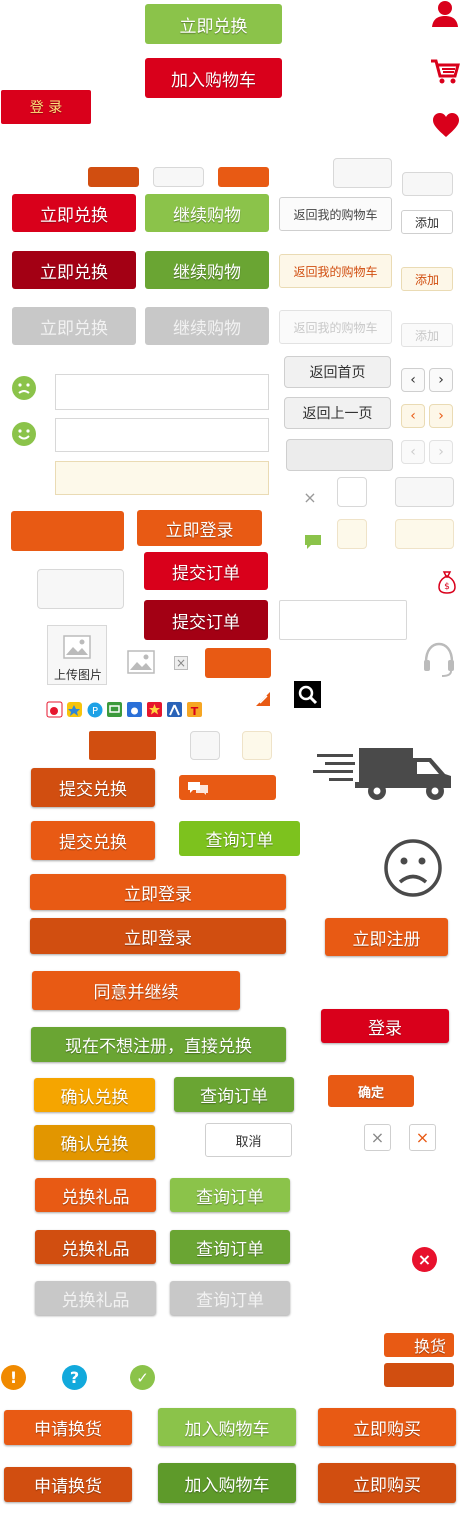 The width and height of the screenshot is (460, 1528). What do you see at coordinates (80, 589) in the screenshot?
I see `blank-input-box` at bounding box center [80, 589].